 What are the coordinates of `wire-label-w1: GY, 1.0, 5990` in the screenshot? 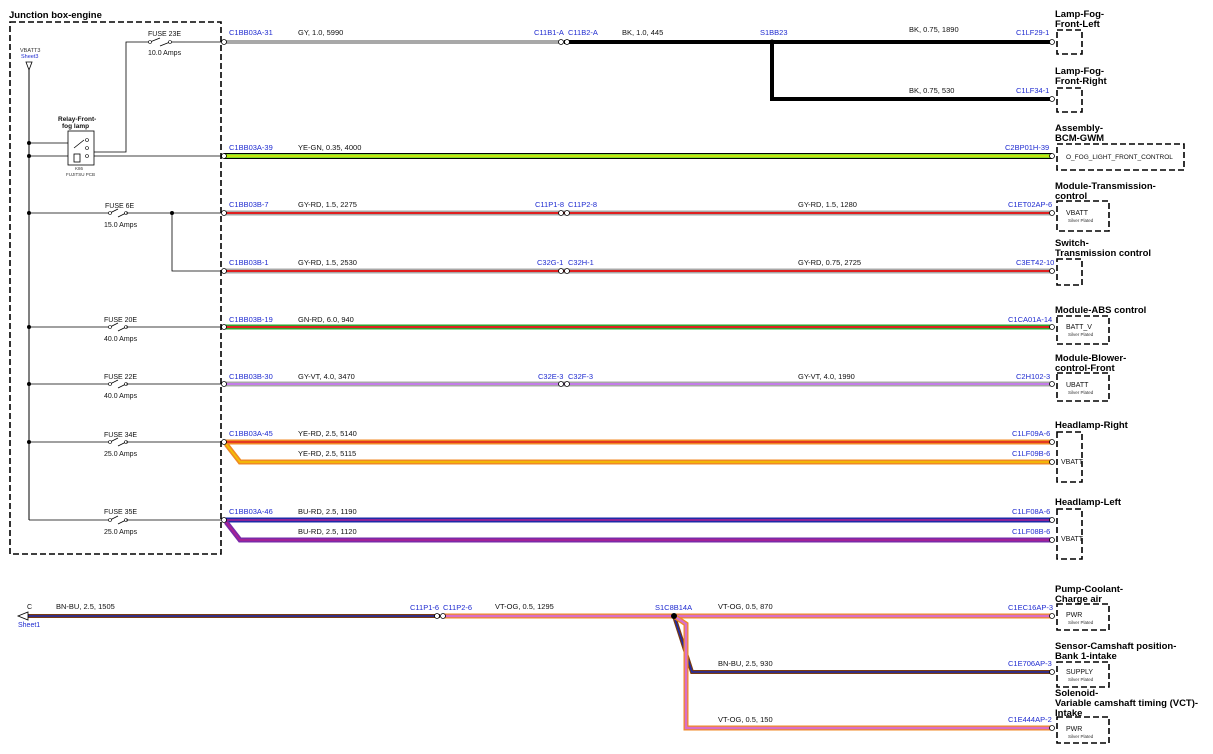 It's located at (320, 32).